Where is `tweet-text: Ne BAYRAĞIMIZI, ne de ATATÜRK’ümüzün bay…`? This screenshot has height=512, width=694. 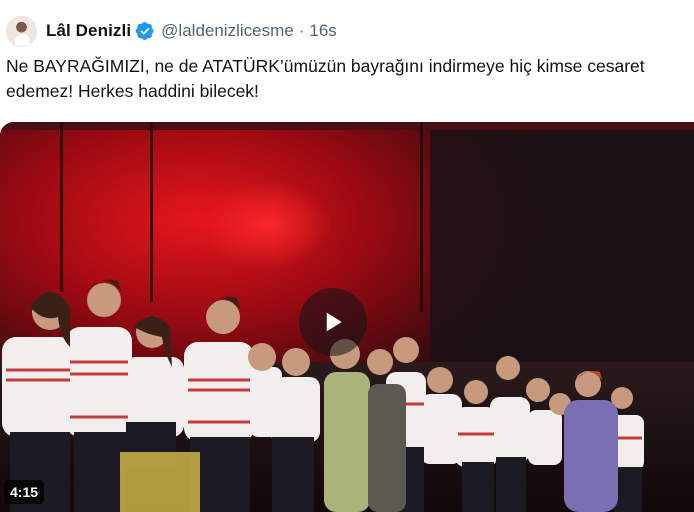
tweet-text: Ne BAYRAĞIMIZI, ne de ATATÜRK’ümüzün bay… is located at coordinates (325, 78).